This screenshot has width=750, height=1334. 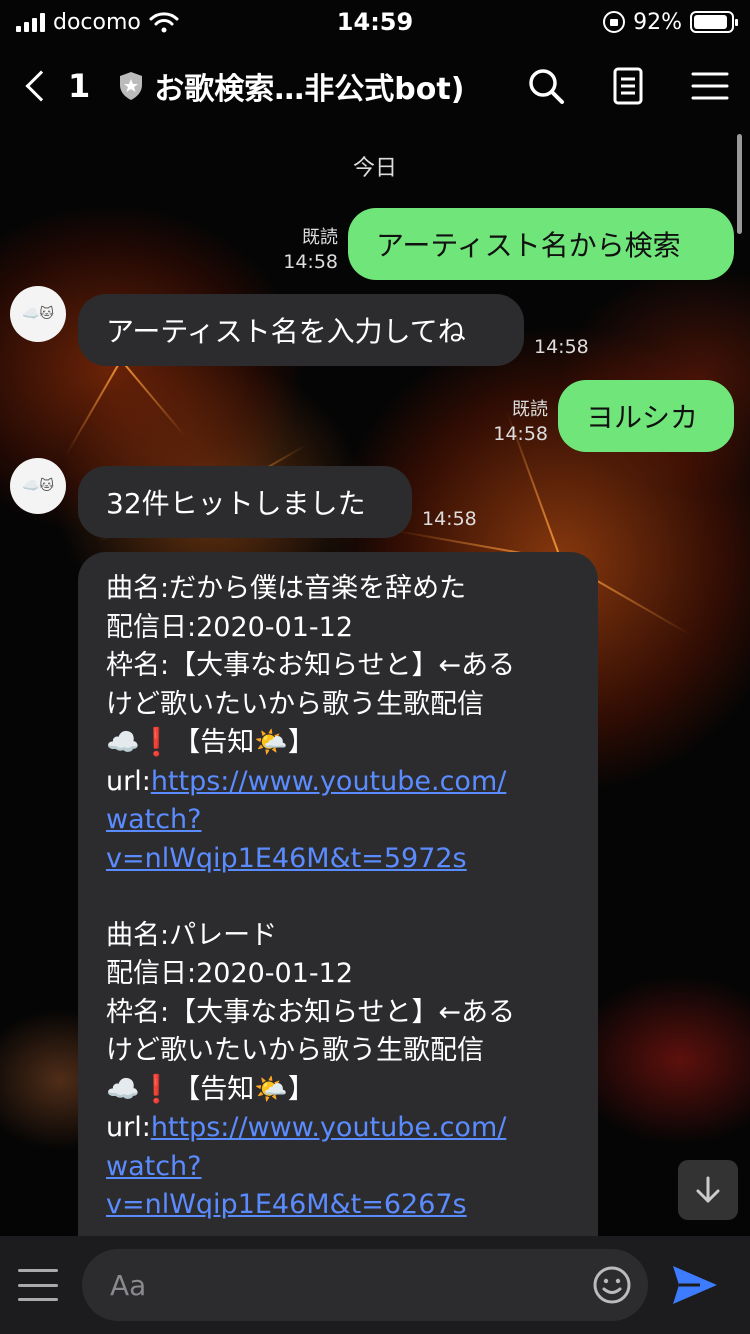 I want to click on scroll-to-bottom-button, so click(x=708, y=1190).